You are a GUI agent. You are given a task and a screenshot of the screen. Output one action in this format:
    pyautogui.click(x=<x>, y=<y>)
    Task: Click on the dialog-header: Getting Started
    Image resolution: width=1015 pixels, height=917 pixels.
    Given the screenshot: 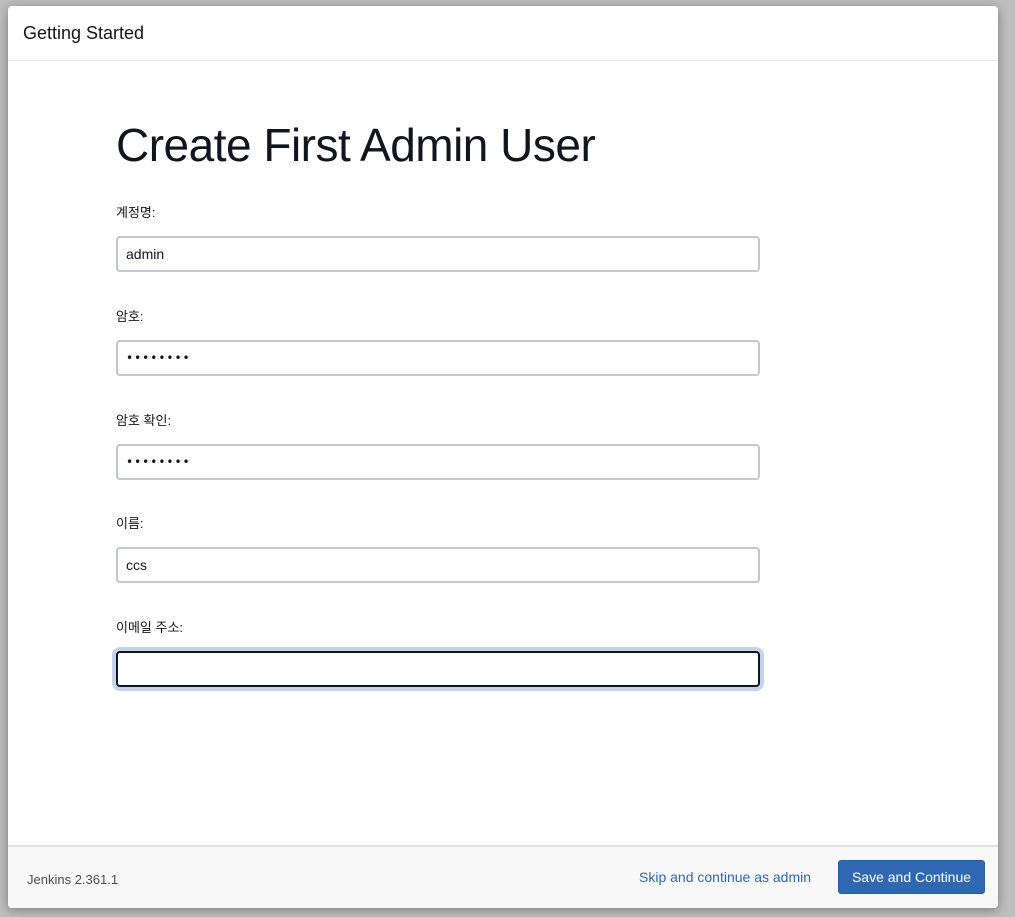 What is the action you would take?
    pyautogui.click(x=503, y=33)
    